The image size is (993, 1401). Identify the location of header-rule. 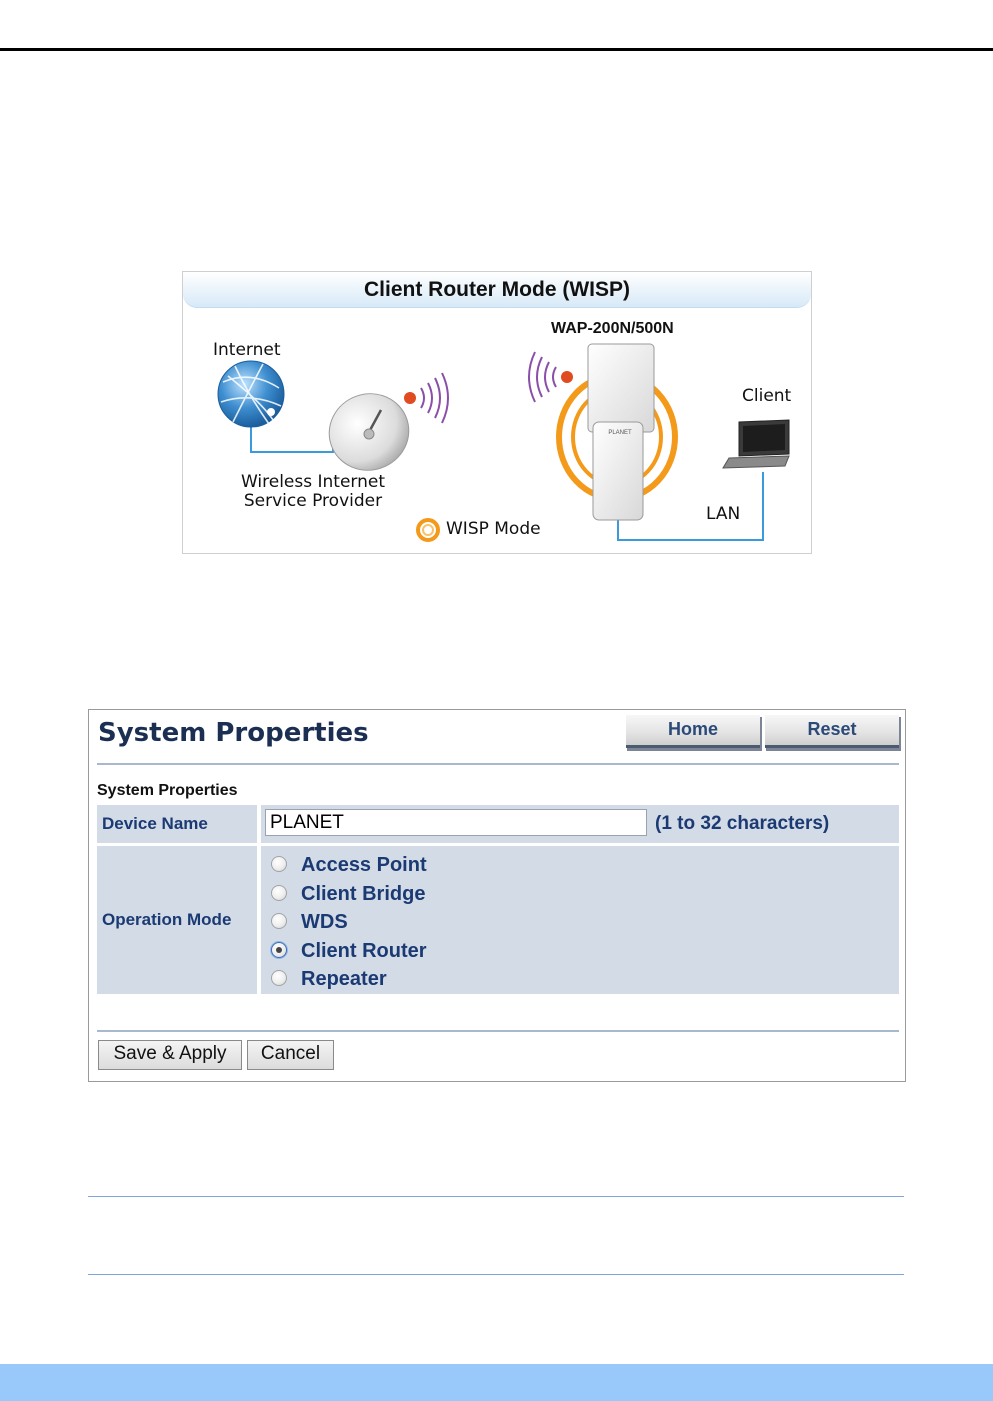
(496, 49).